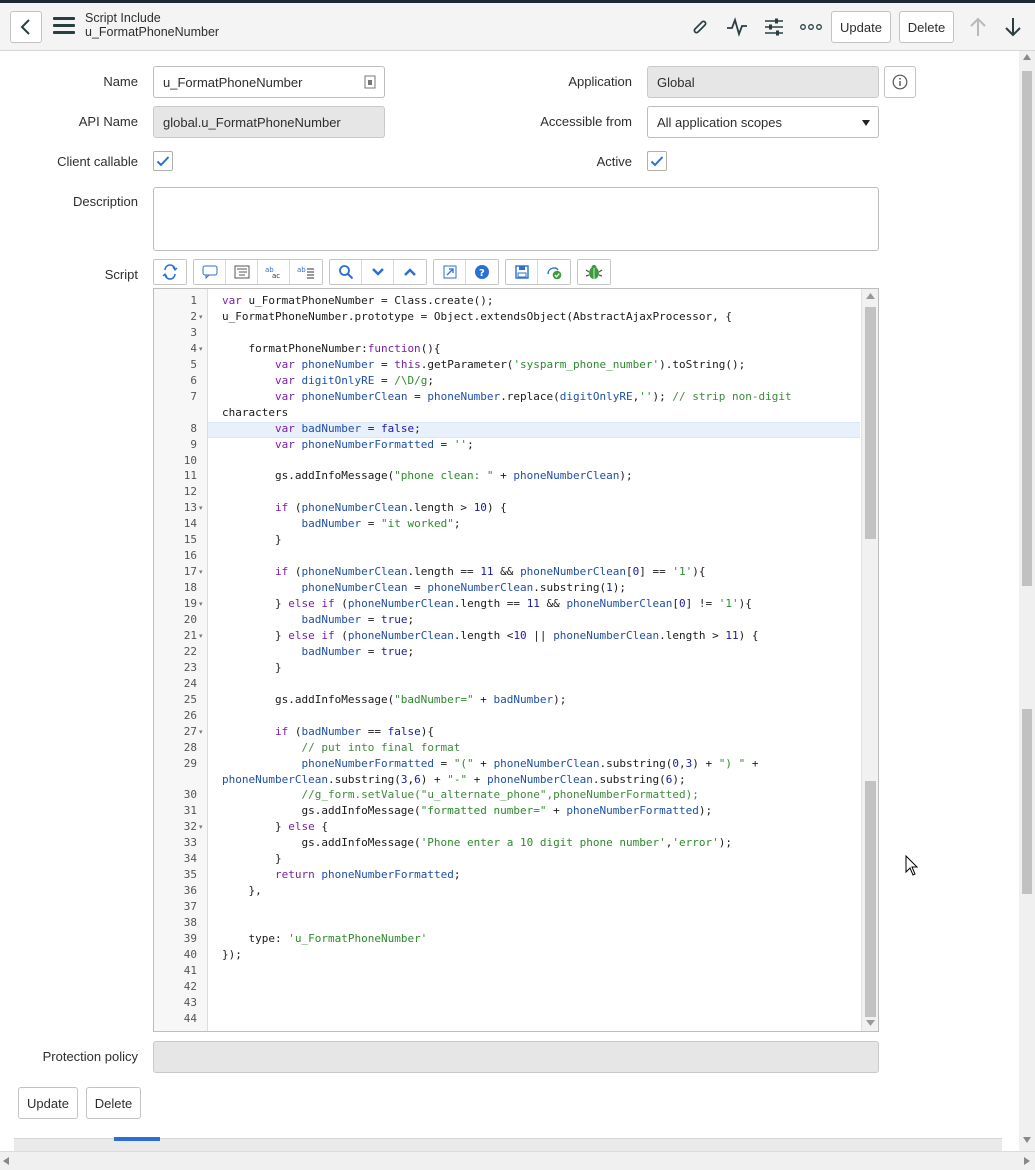  I want to click on code-line: characters, so click(255, 412).